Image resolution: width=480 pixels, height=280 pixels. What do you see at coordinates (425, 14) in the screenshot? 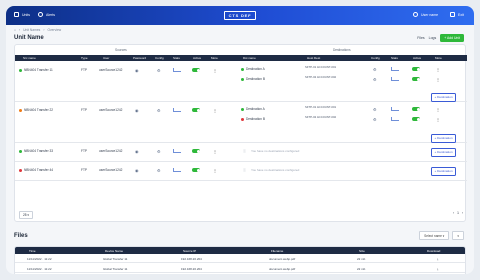
I see `user-menu: User name` at bounding box center [425, 14].